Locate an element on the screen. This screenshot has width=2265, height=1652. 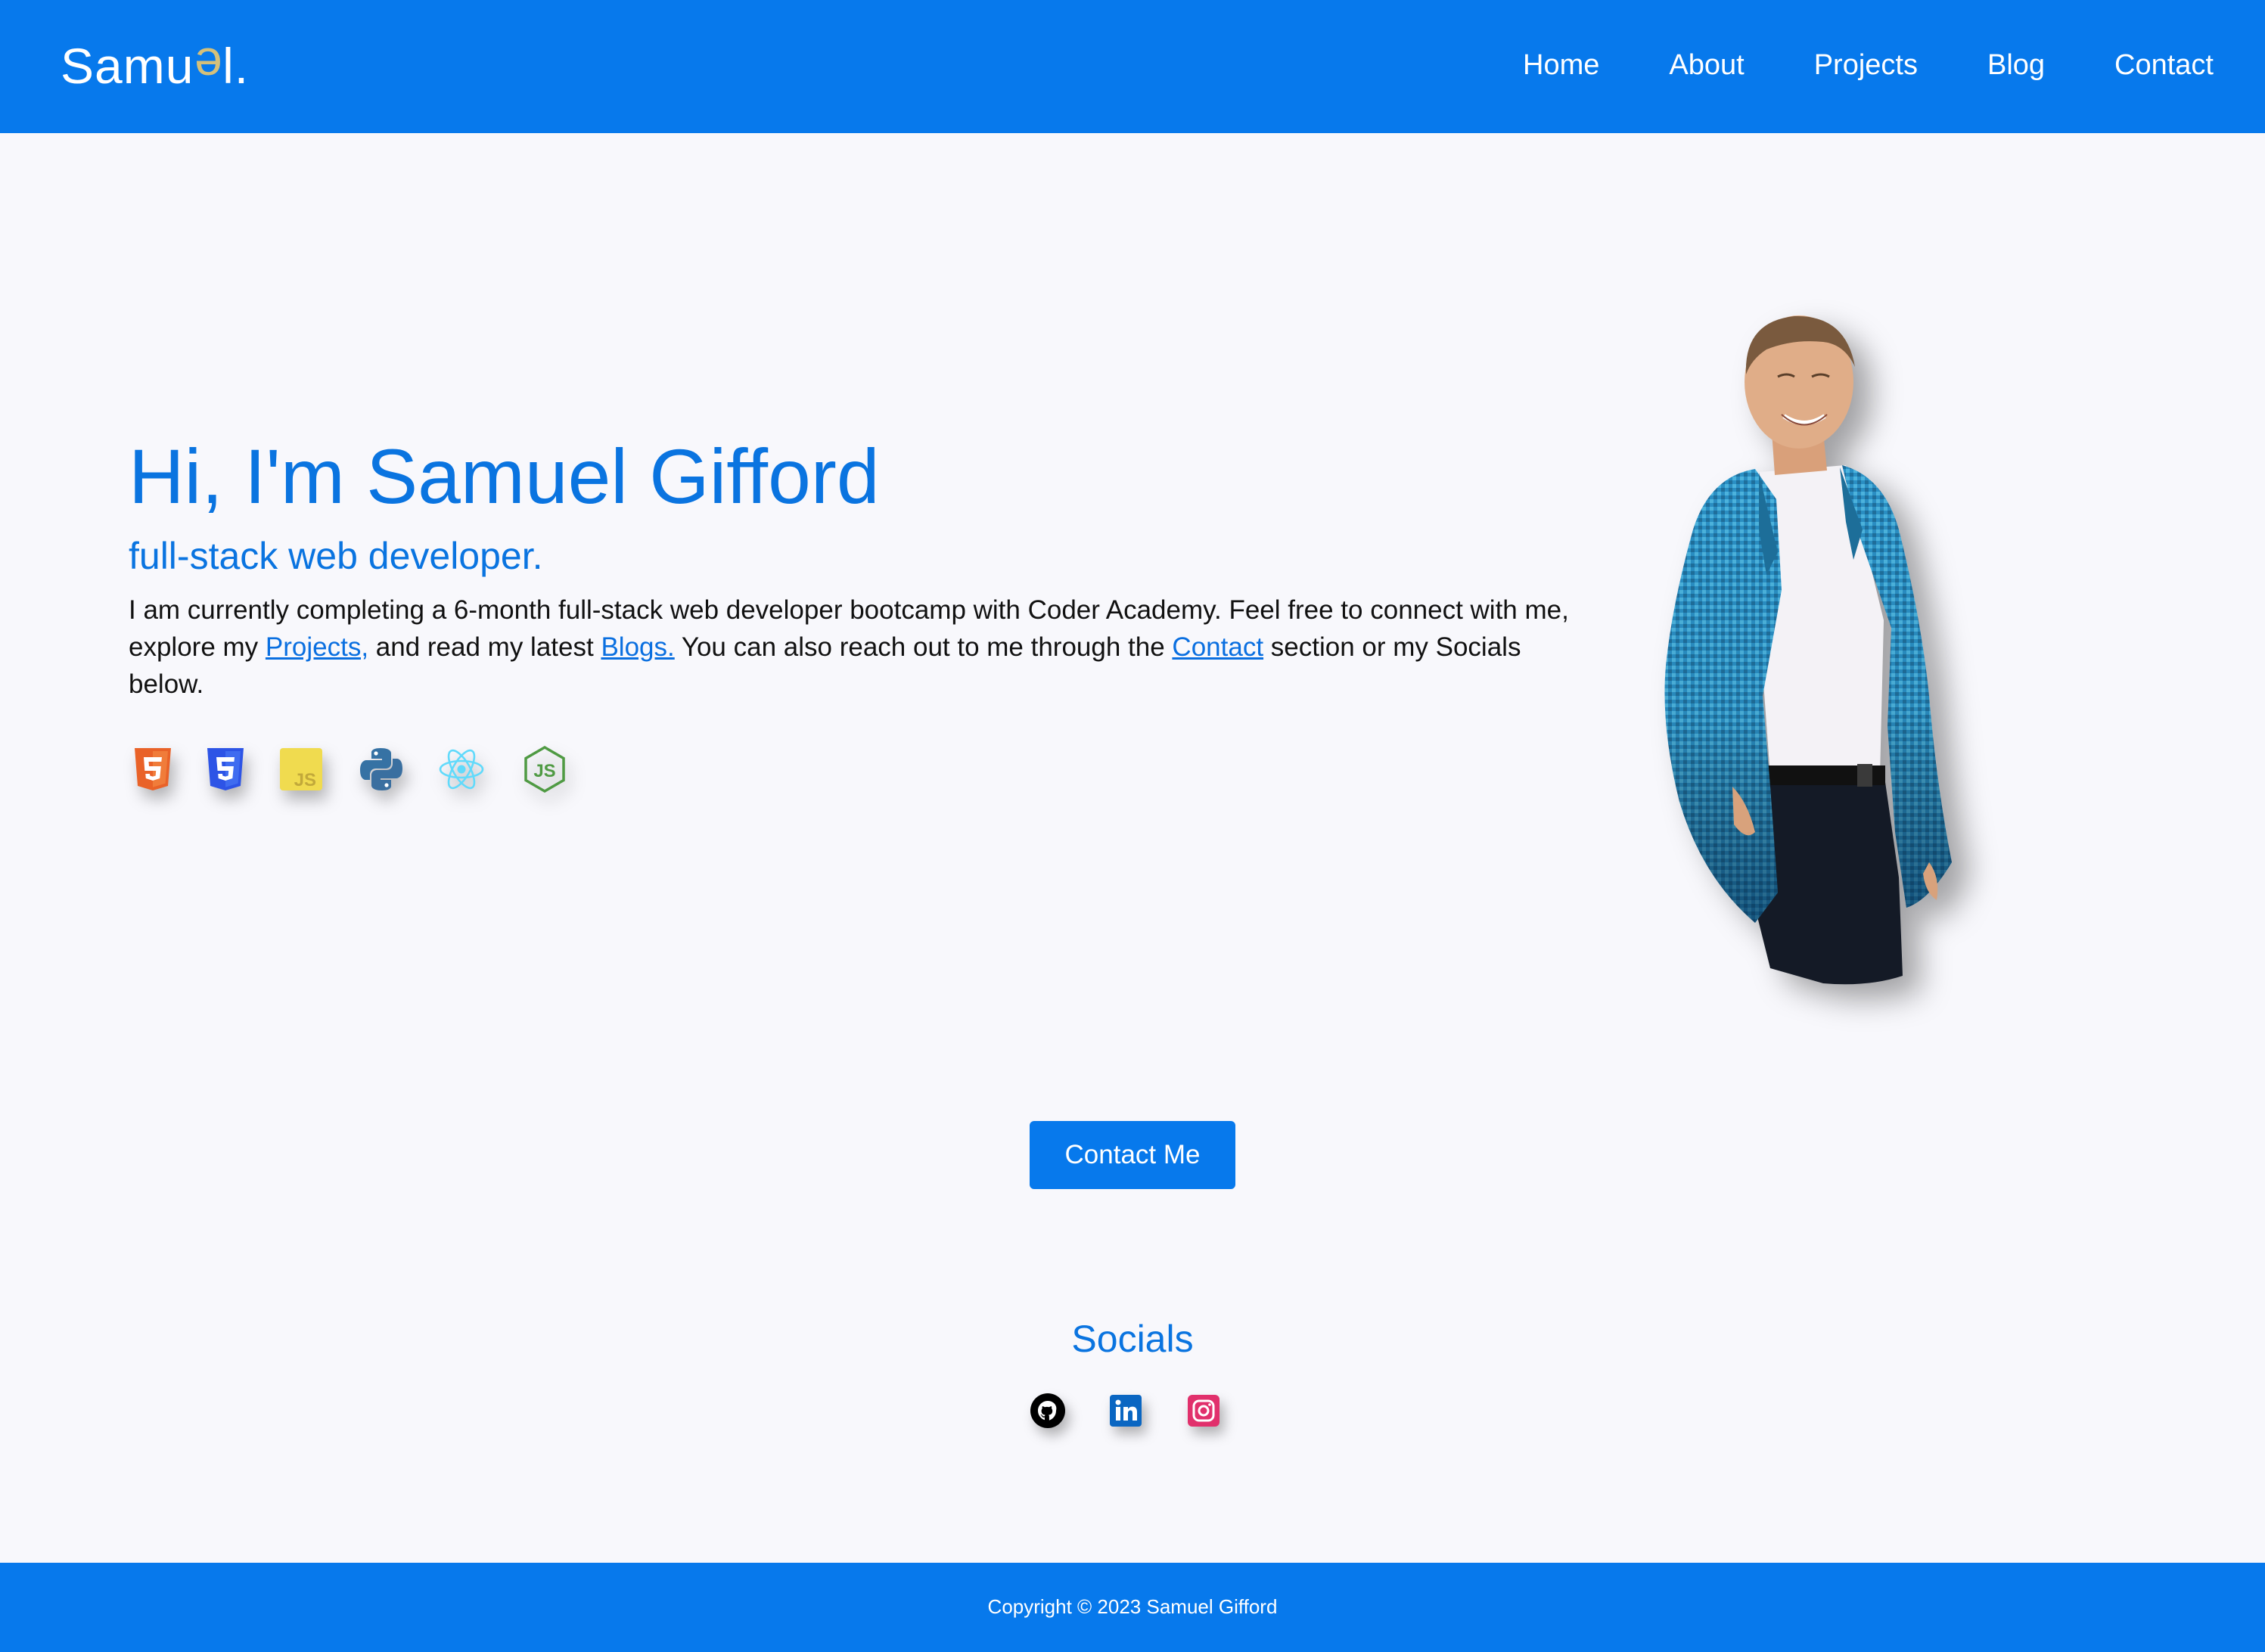
socials-title: Socials is located at coordinates (1132, 1339).